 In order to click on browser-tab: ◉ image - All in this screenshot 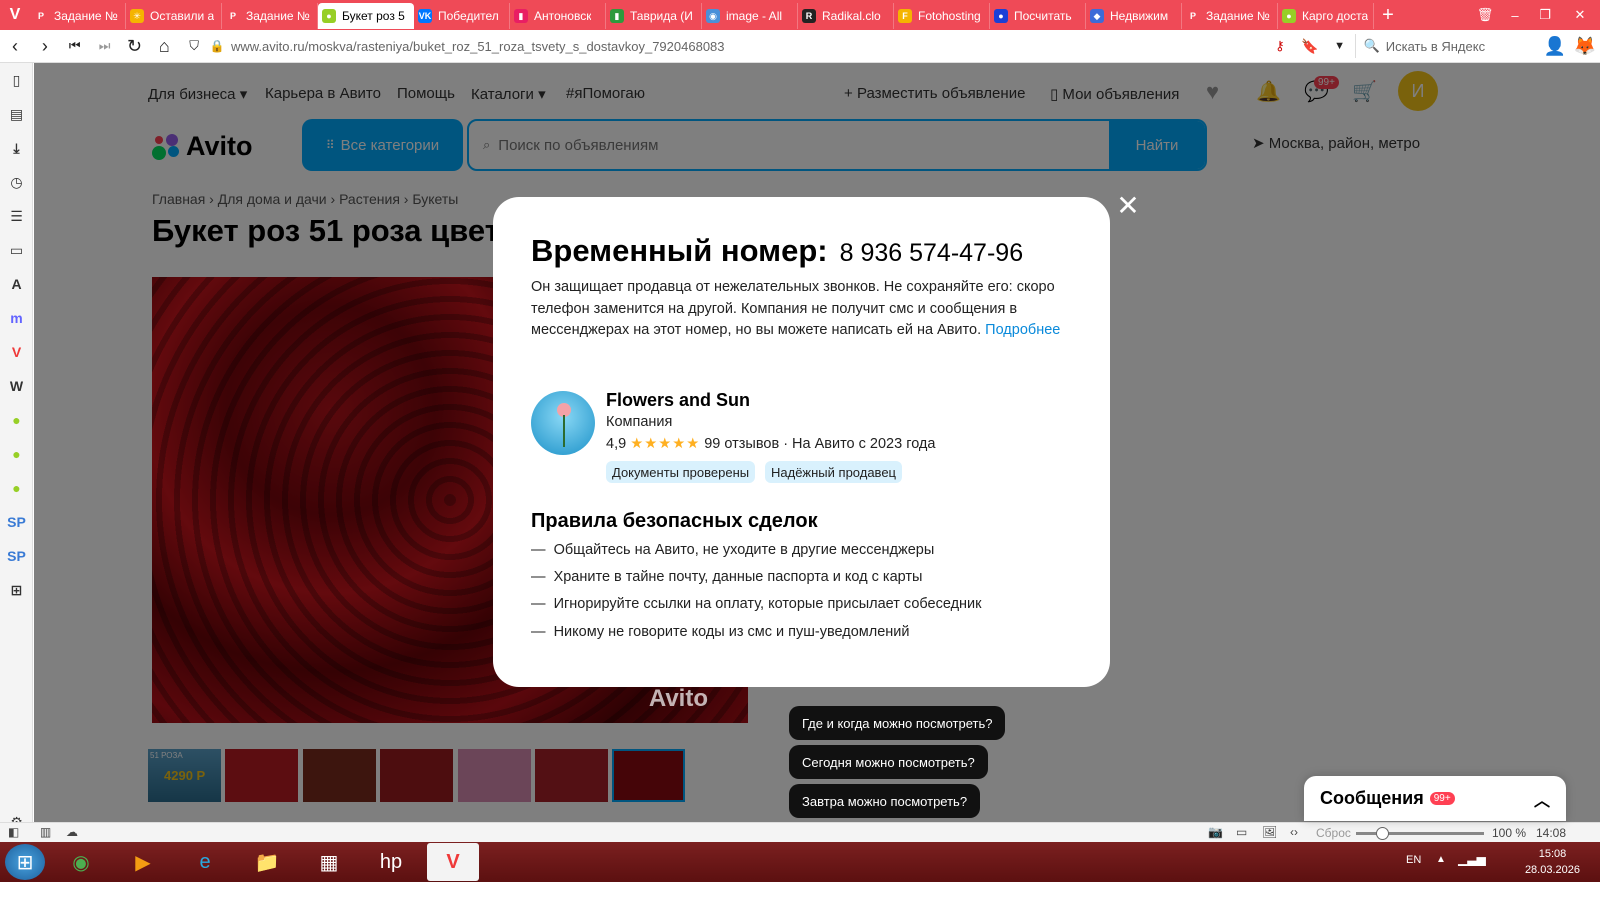, I will do `click(750, 16)`.